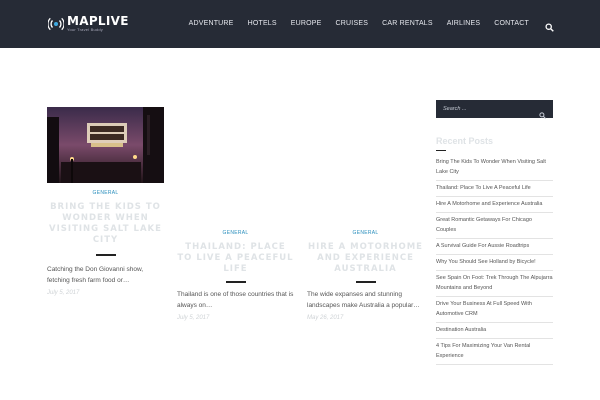 This screenshot has width=600, height=400. Describe the element at coordinates (325, 318) in the screenshot. I see `post-date: May 26, 2017` at that location.